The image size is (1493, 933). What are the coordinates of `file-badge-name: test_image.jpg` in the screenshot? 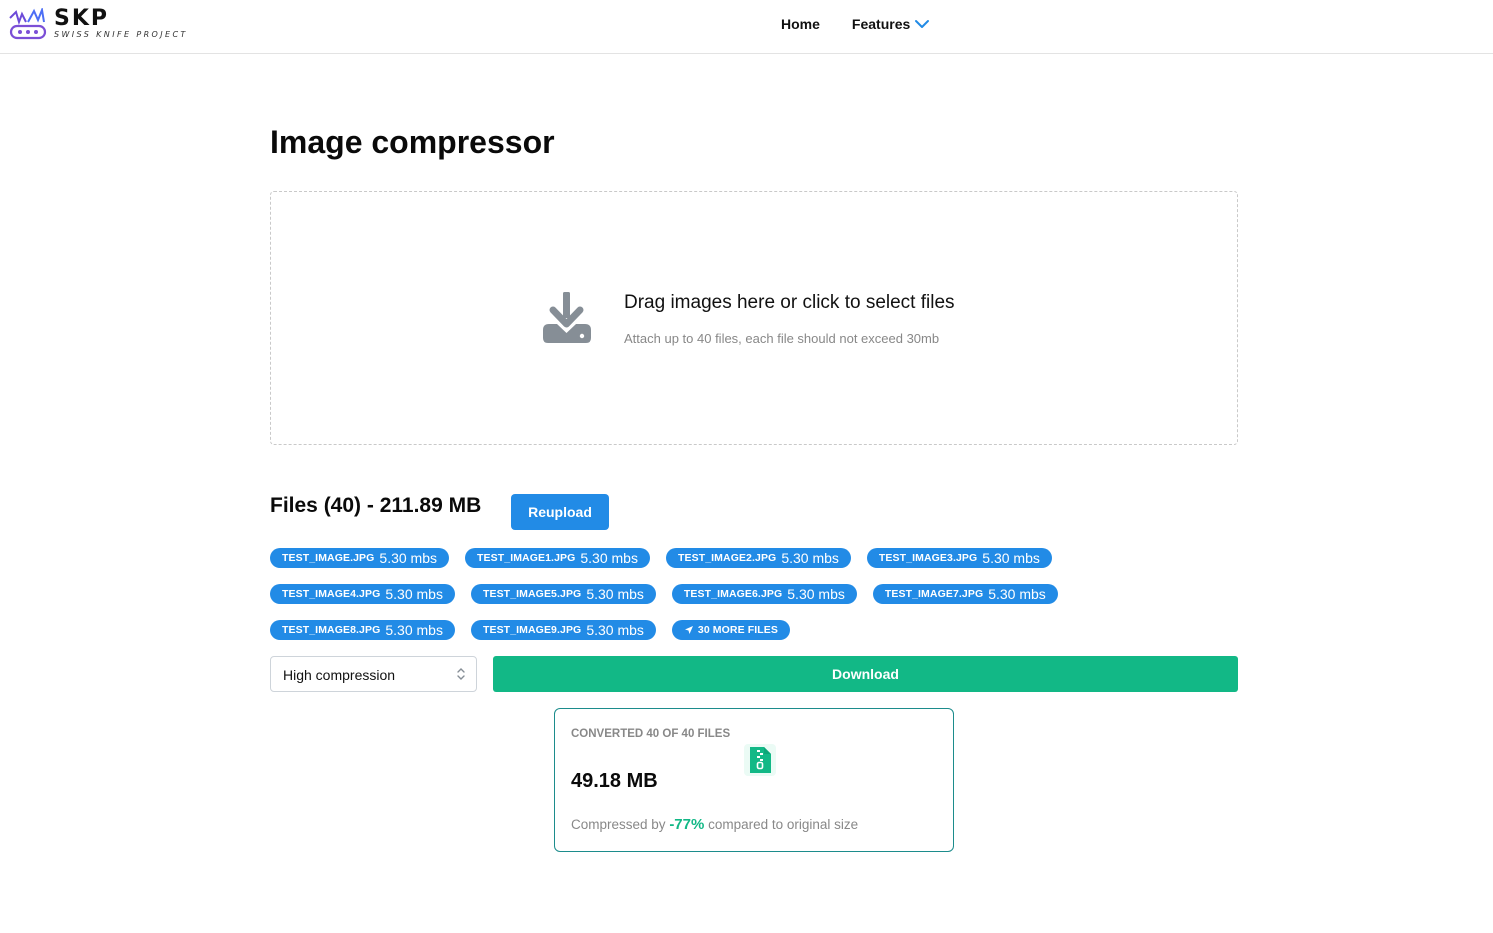 It's located at (328, 558).